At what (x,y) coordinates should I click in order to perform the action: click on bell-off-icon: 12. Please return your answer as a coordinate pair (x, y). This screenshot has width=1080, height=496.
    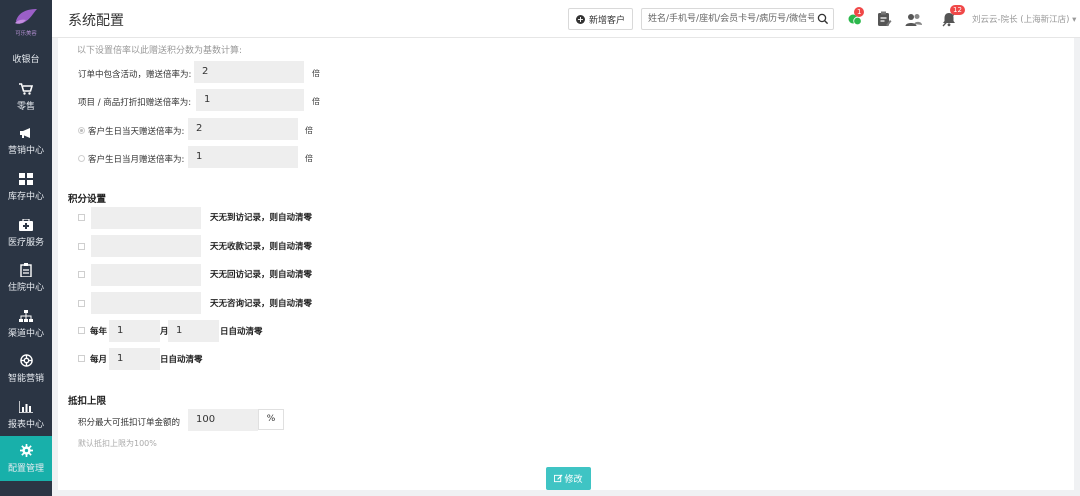
    Looking at the image, I should click on (952, 16).